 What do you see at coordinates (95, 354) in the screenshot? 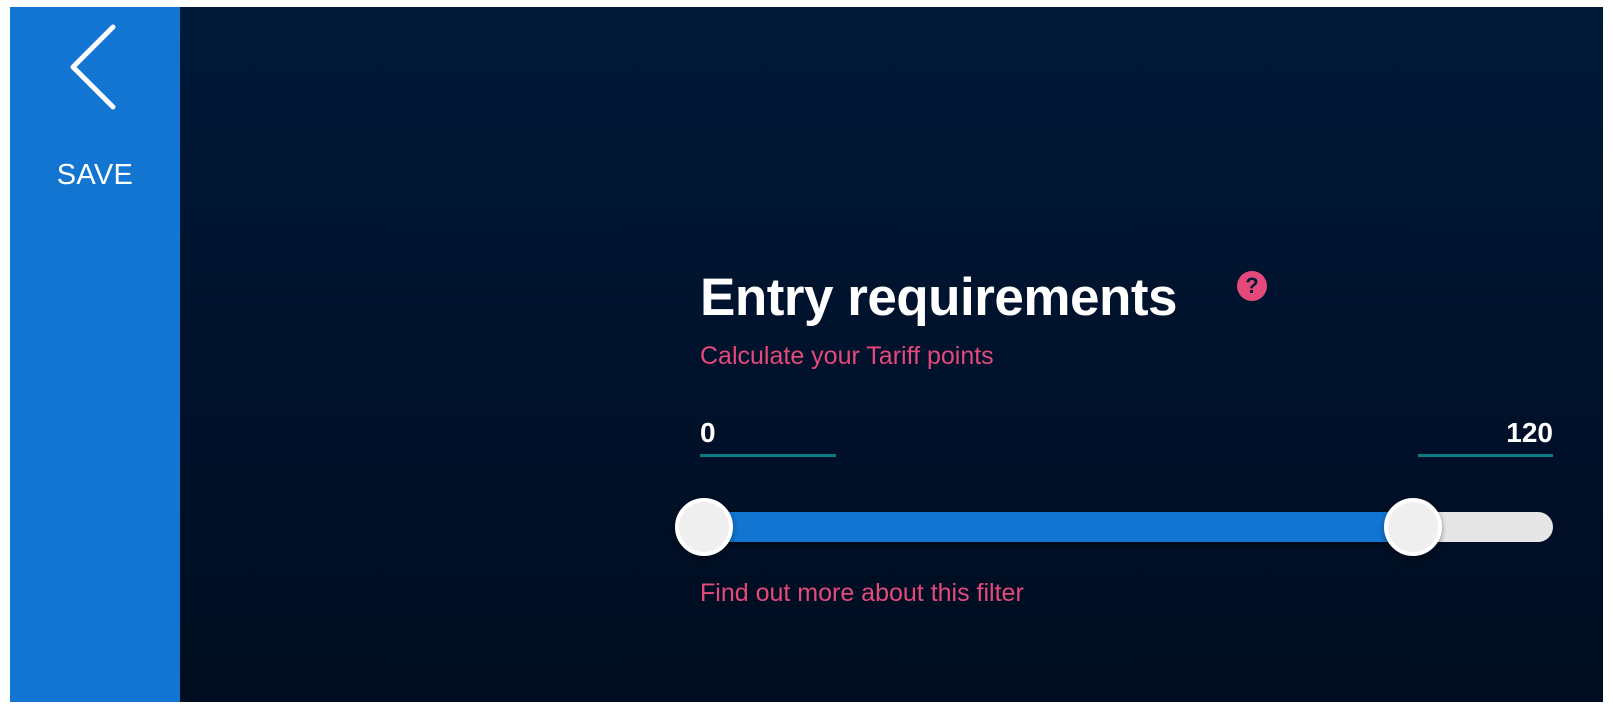
I see `sidebar: SAVE` at bounding box center [95, 354].